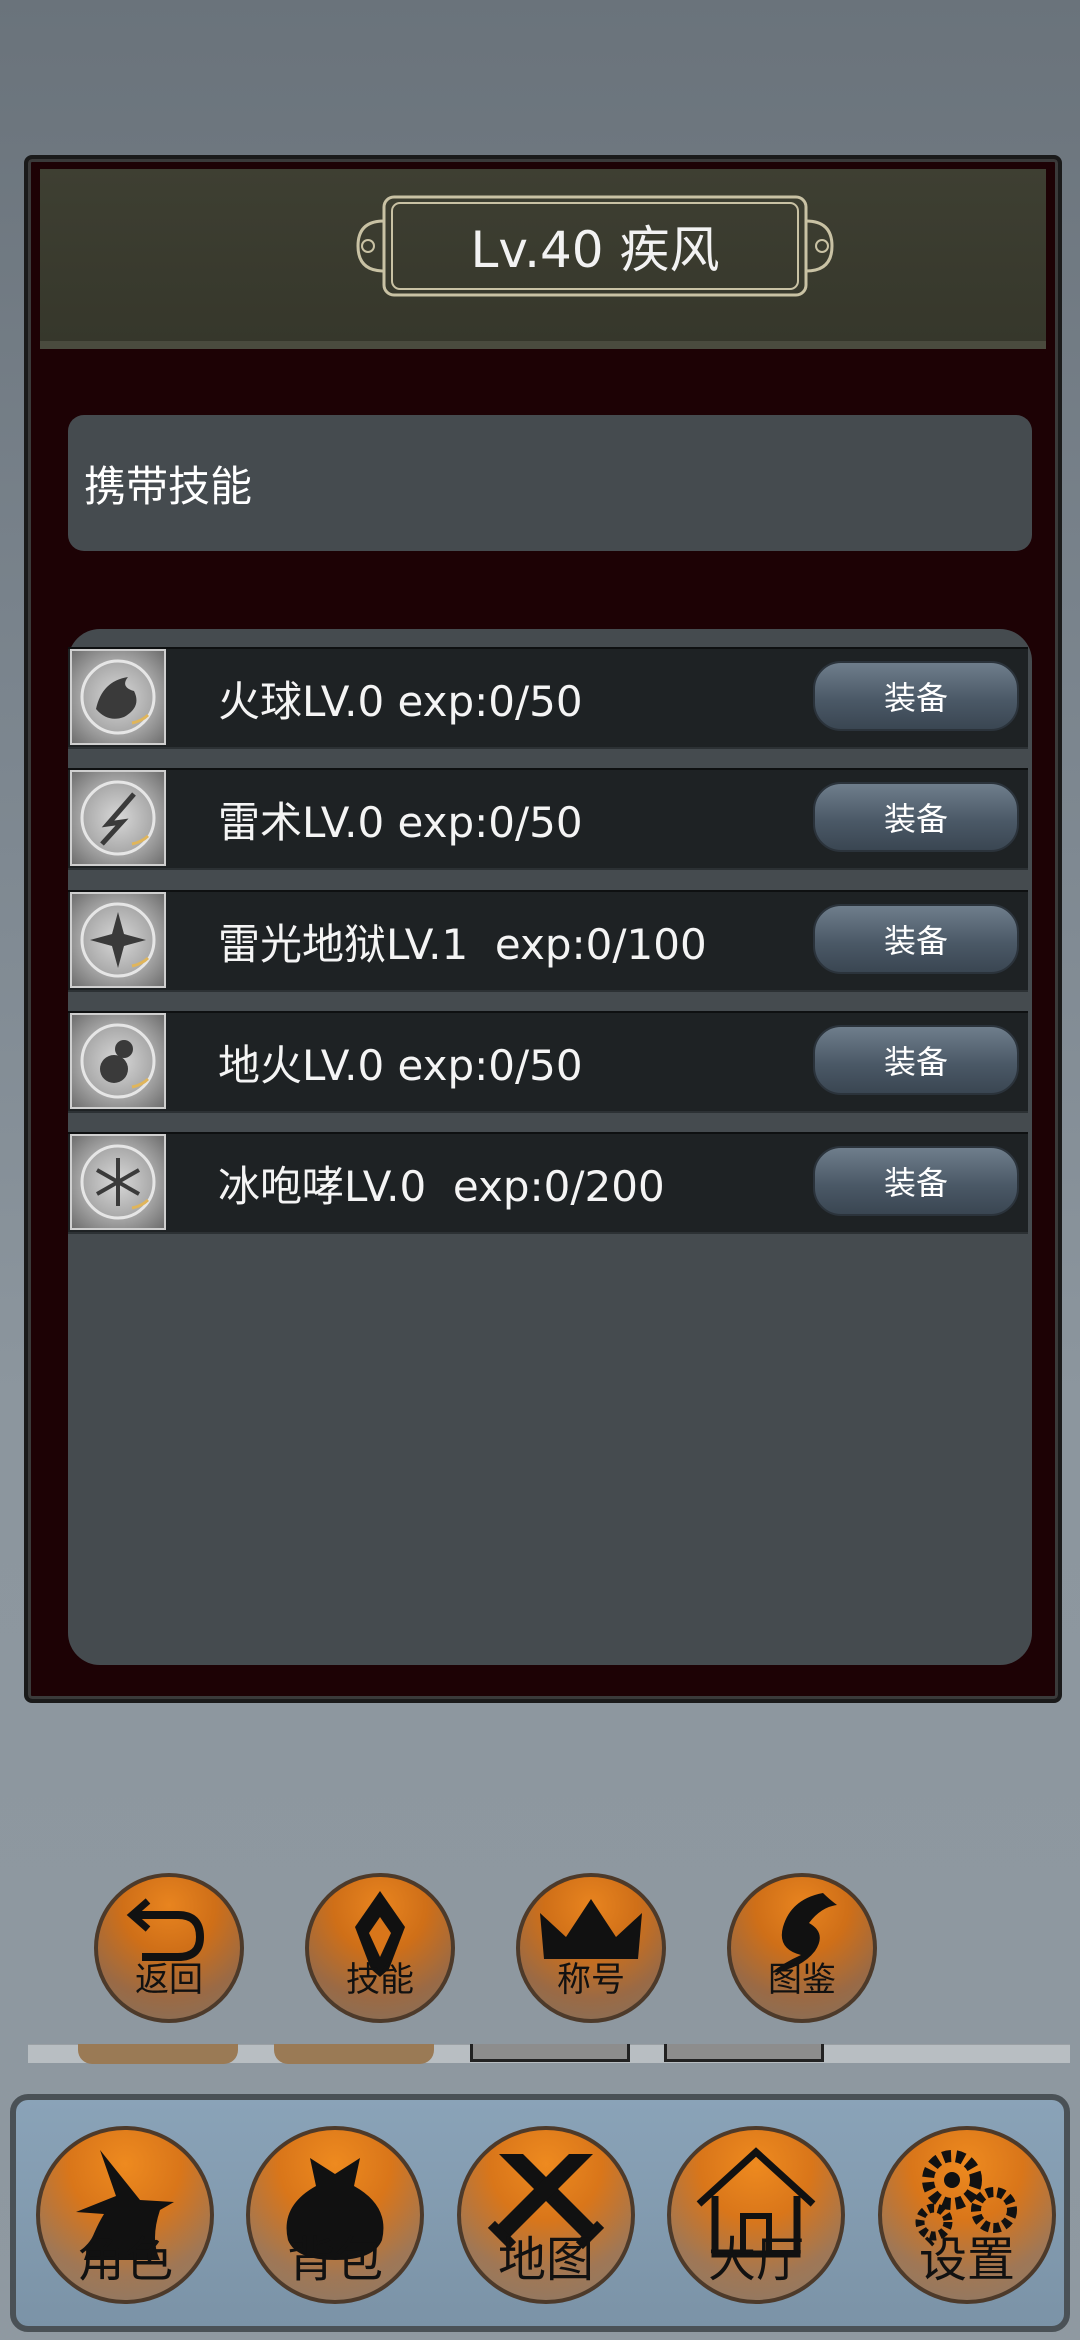 This screenshot has height=2340, width=1080. I want to click on skill-label: 技能, so click(380, 1980).